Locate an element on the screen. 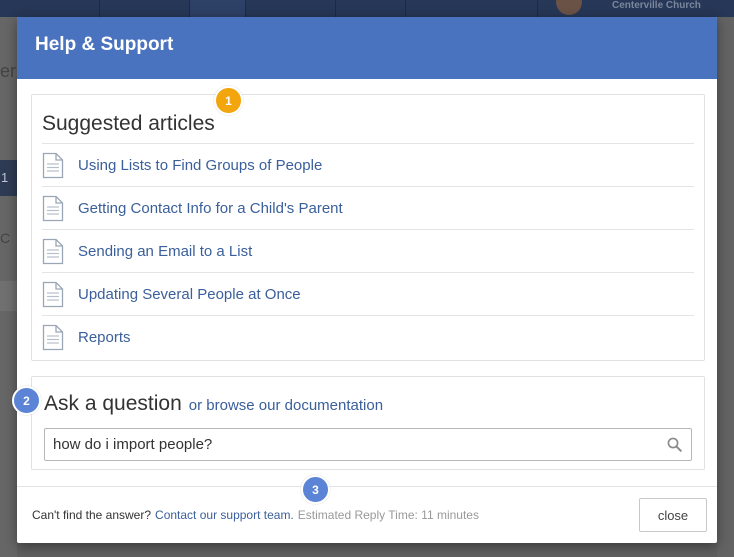  callout-badge-2: 2 is located at coordinates (26, 400).